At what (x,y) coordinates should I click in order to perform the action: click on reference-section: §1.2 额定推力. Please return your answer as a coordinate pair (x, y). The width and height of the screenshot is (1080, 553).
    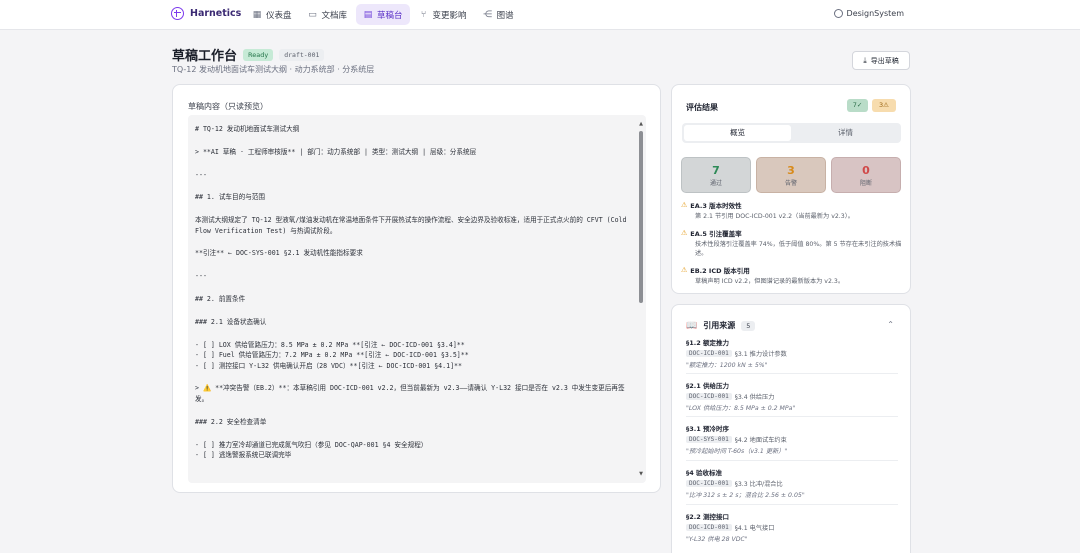
    Looking at the image, I should click on (708, 343).